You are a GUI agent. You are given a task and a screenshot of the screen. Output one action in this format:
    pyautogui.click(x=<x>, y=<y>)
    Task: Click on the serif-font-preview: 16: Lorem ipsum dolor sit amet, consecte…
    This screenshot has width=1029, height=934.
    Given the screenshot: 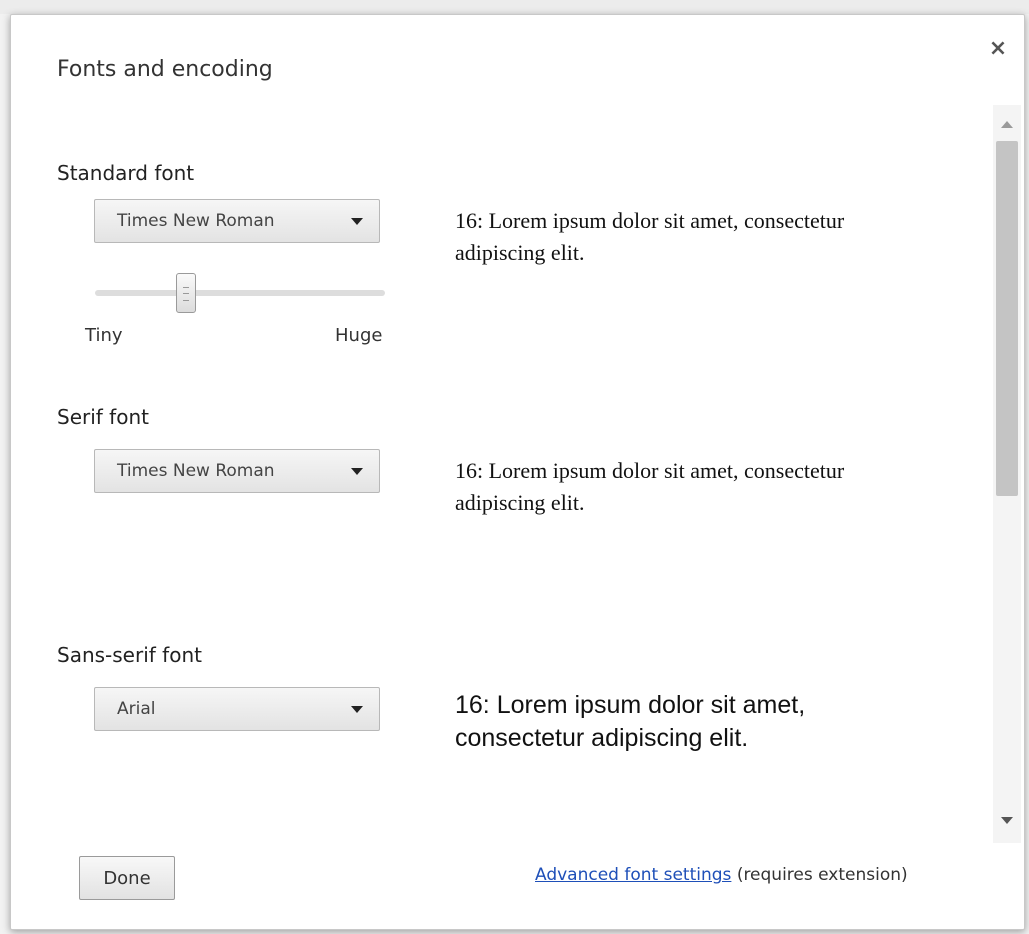 What is the action you would take?
    pyautogui.click(x=650, y=486)
    